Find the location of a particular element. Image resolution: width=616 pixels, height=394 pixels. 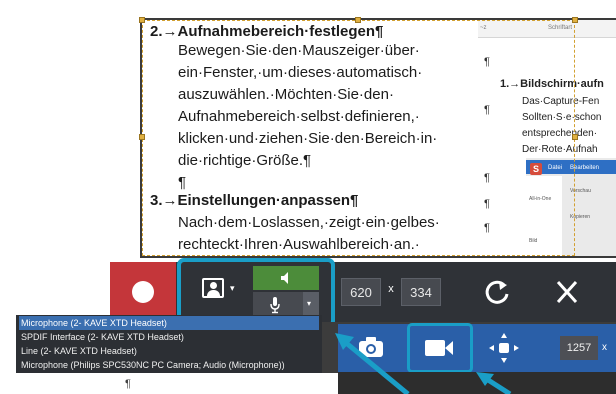

background-screen-area is located at coordinates (477, 383).